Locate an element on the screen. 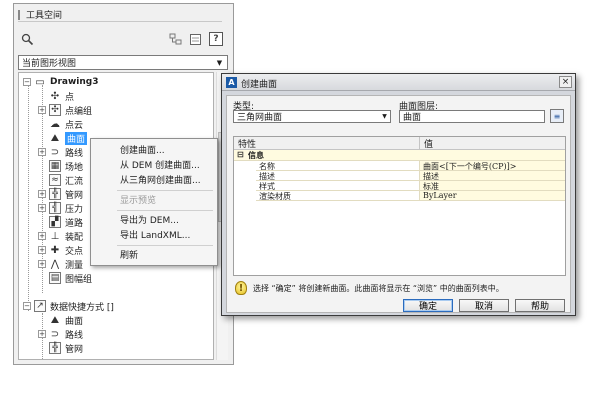  tree-item-point-clouds: ☁ 点云 is located at coordinates (60, 124).